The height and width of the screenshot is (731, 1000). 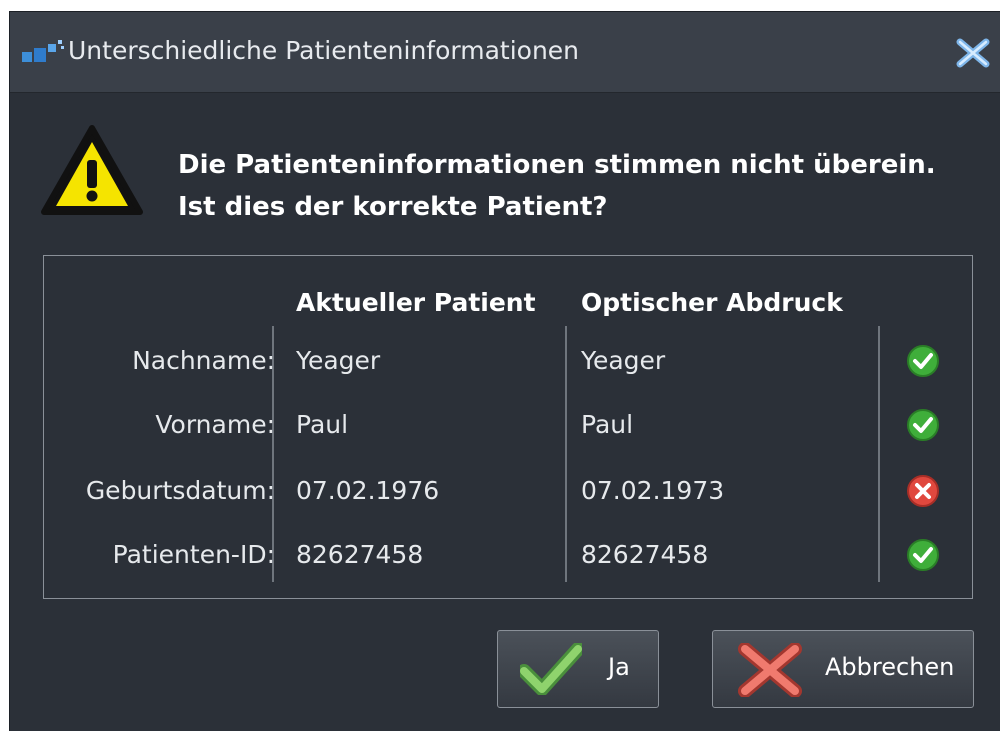 What do you see at coordinates (416, 302) in the screenshot?
I see `header-current-patient: Aktueller Patient` at bounding box center [416, 302].